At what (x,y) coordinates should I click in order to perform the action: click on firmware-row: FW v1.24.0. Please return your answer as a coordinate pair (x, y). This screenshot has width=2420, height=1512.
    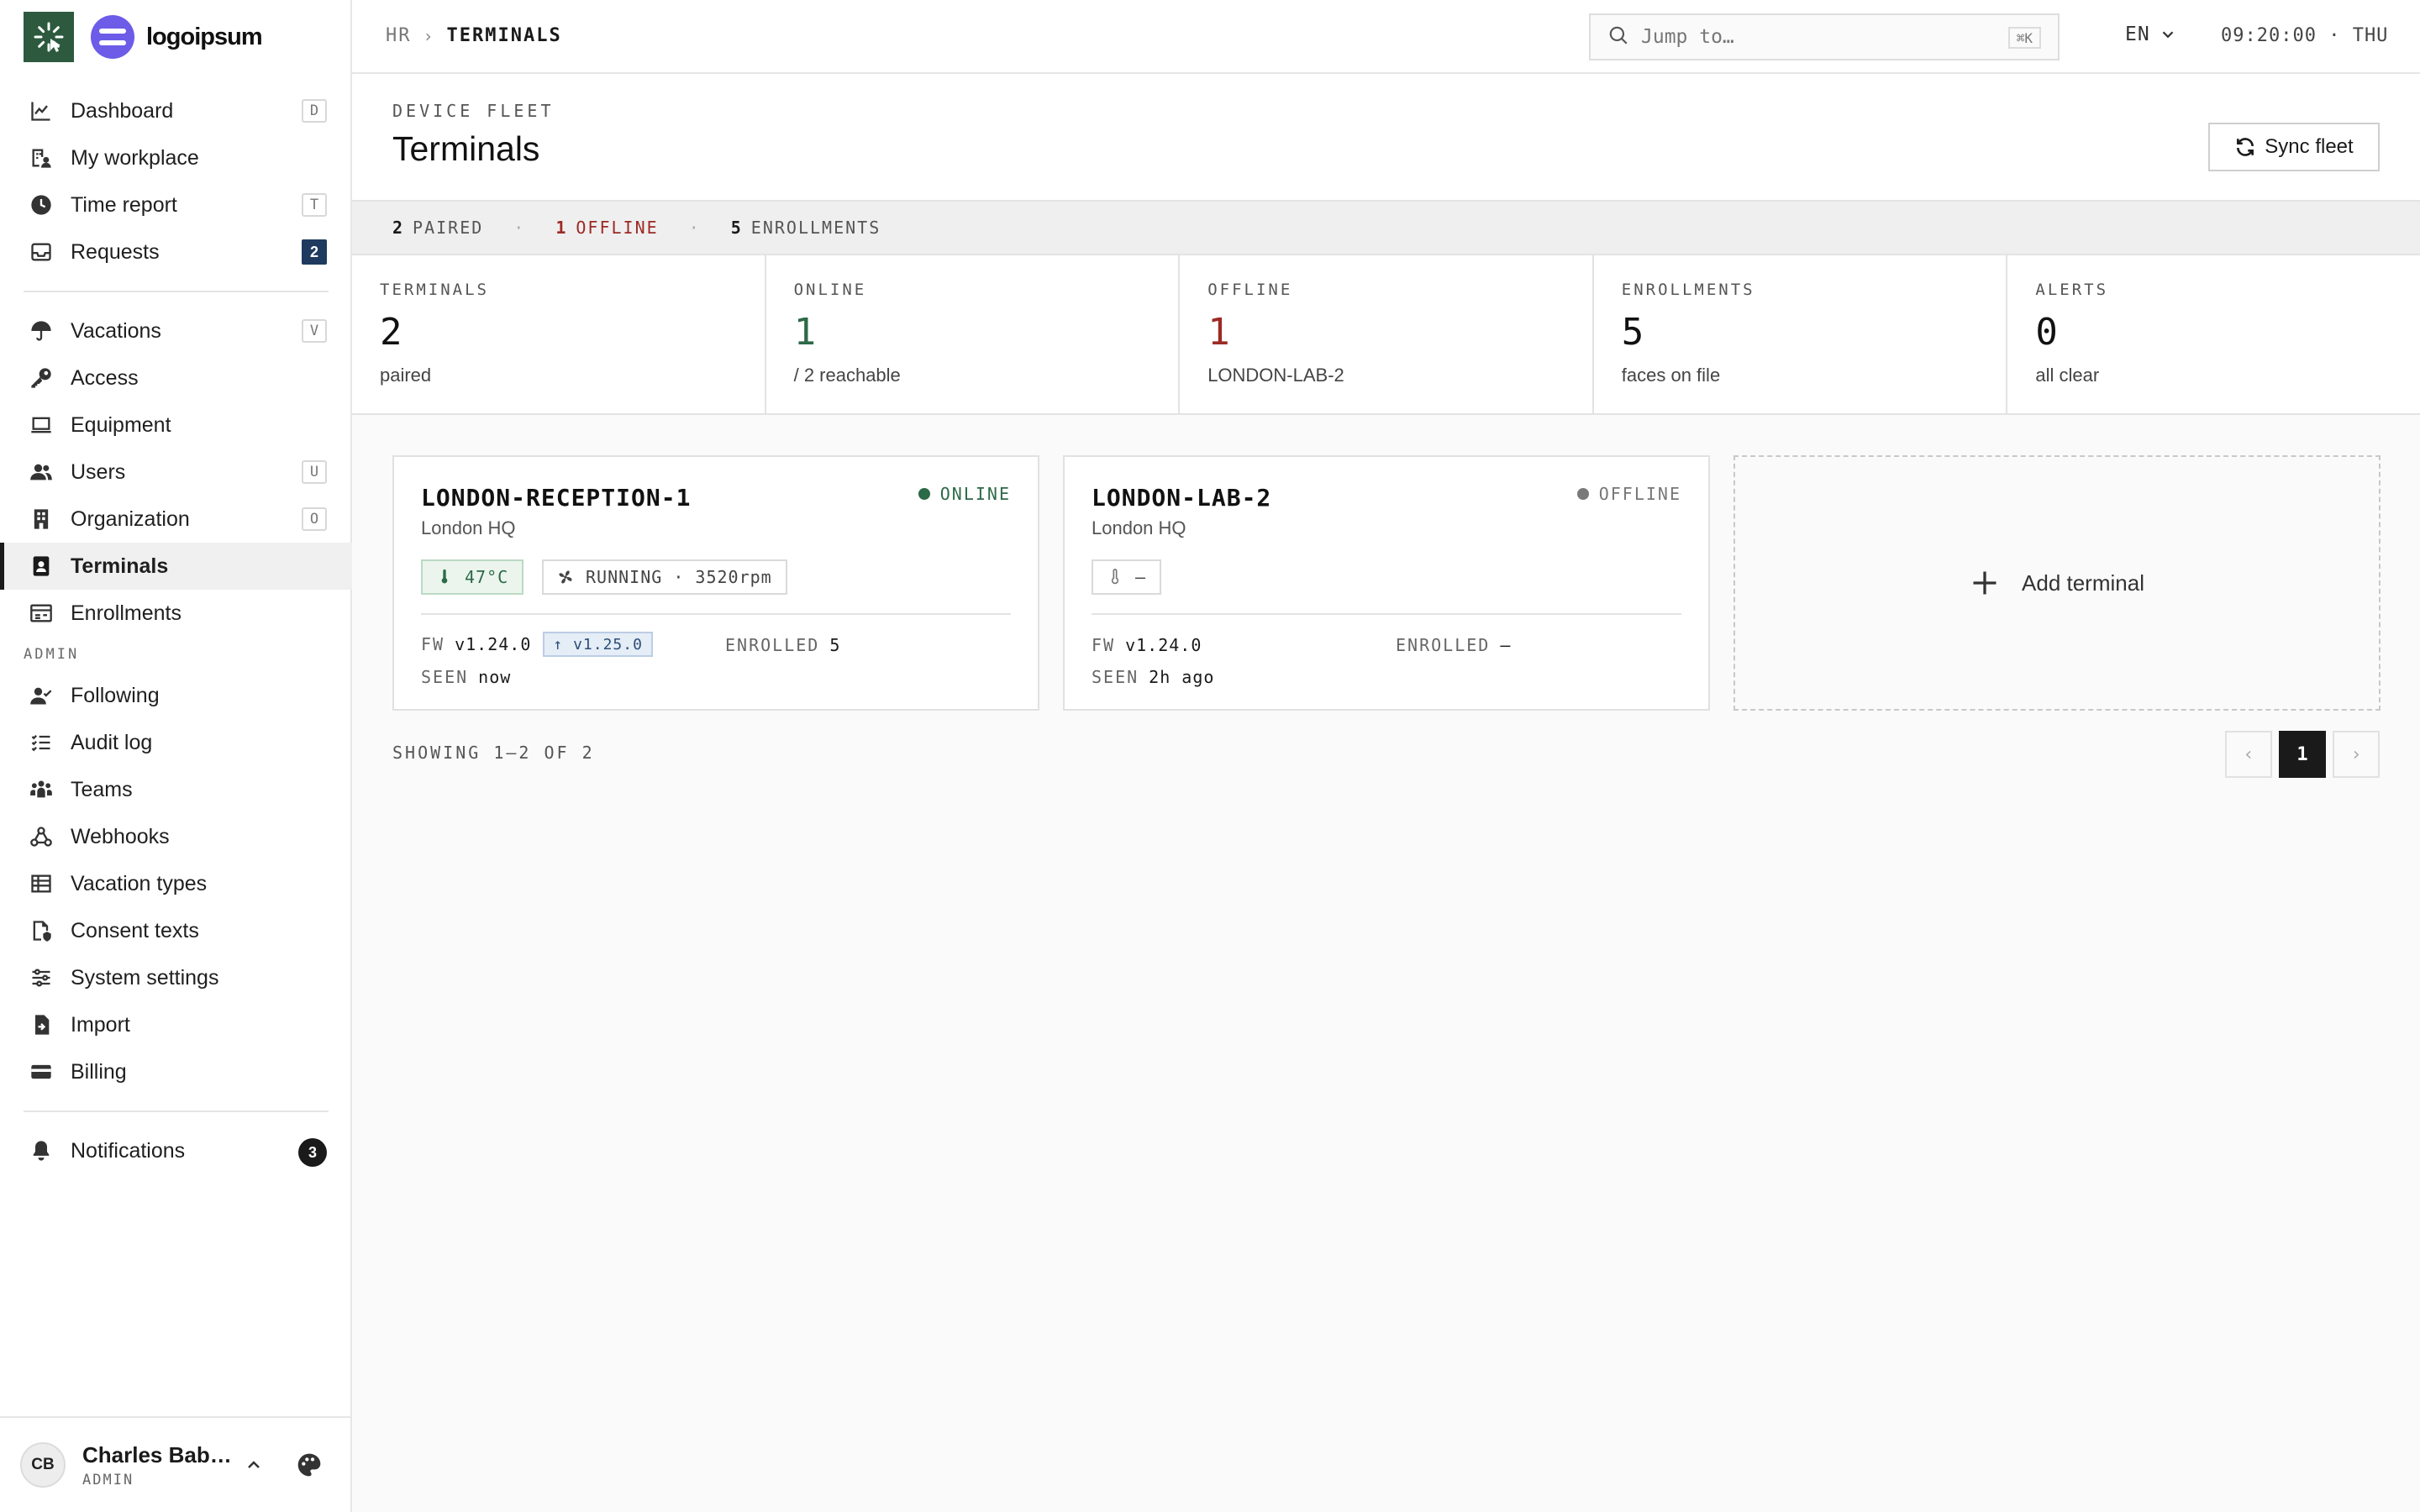
    Looking at the image, I should click on (1147, 645).